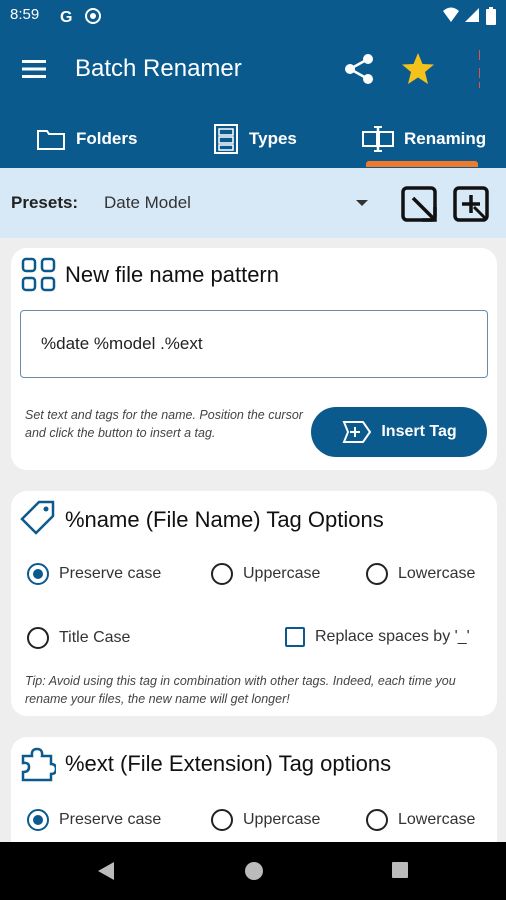 The height and width of the screenshot is (900, 506). What do you see at coordinates (253, 203) in the screenshot?
I see `presets-bar: Presets: Date Model` at bounding box center [253, 203].